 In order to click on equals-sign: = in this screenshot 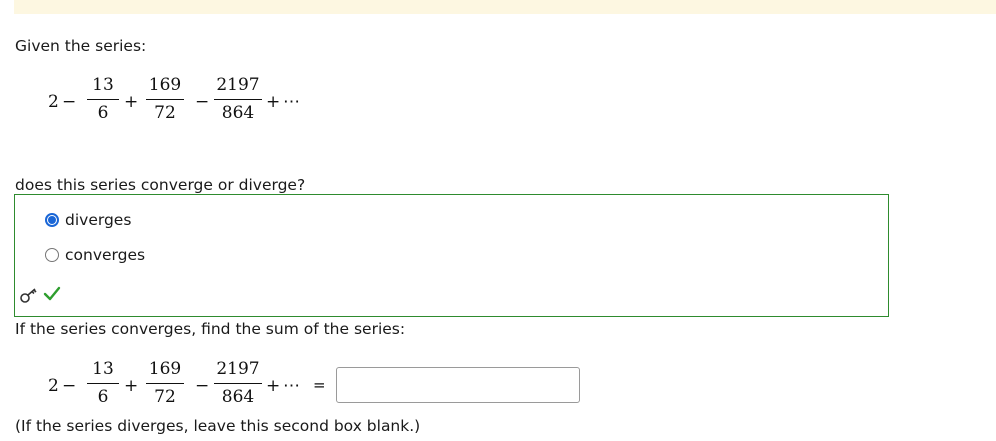, I will do `click(319, 385)`.